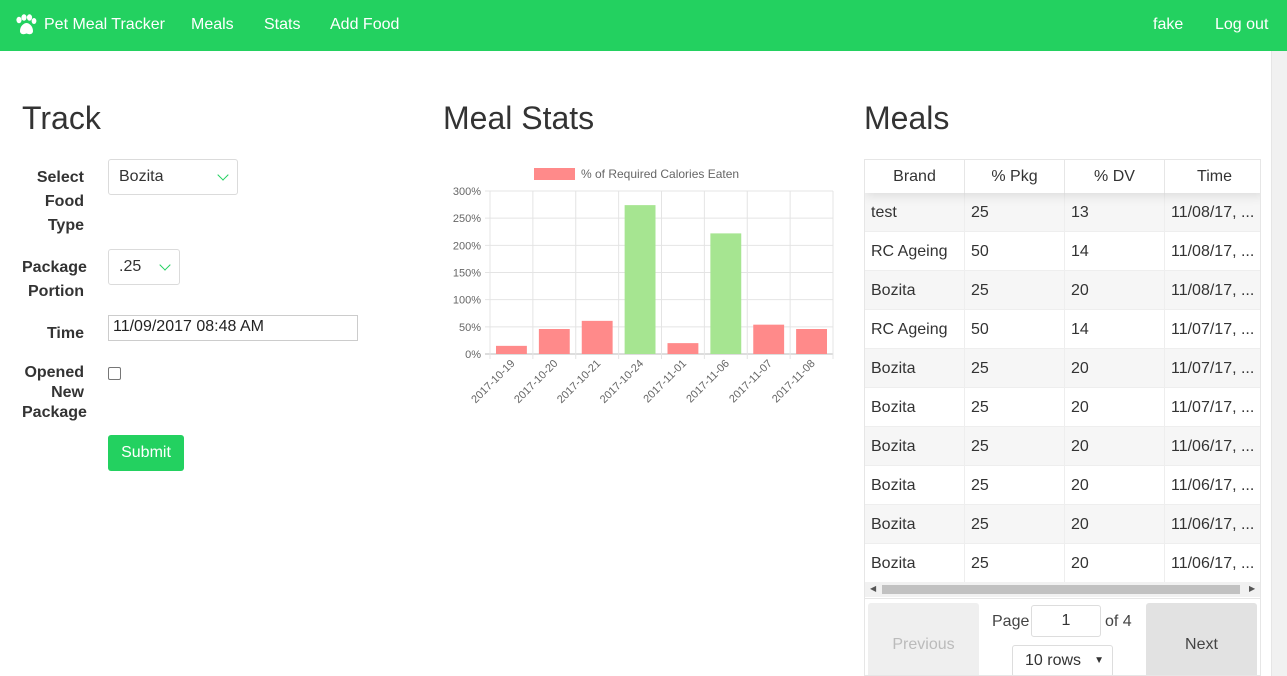  What do you see at coordinates (60, 201) in the screenshot?
I see `food-type-label: Select Food Type` at bounding box center [60, 201].